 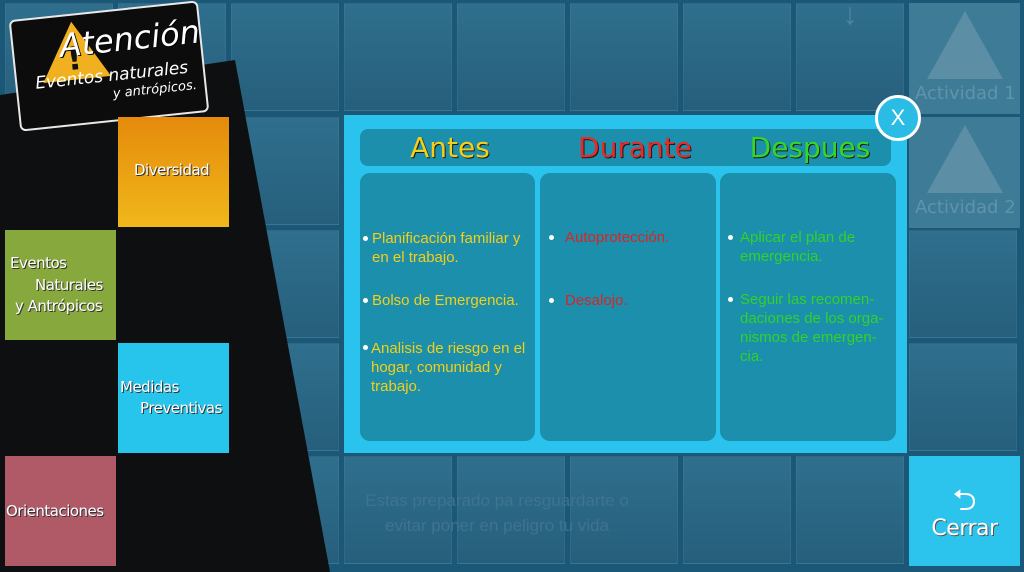 I want to click on menu-eventos-naturales: Eventos Naturales y Antrópicos, so click(x=60, y=285).